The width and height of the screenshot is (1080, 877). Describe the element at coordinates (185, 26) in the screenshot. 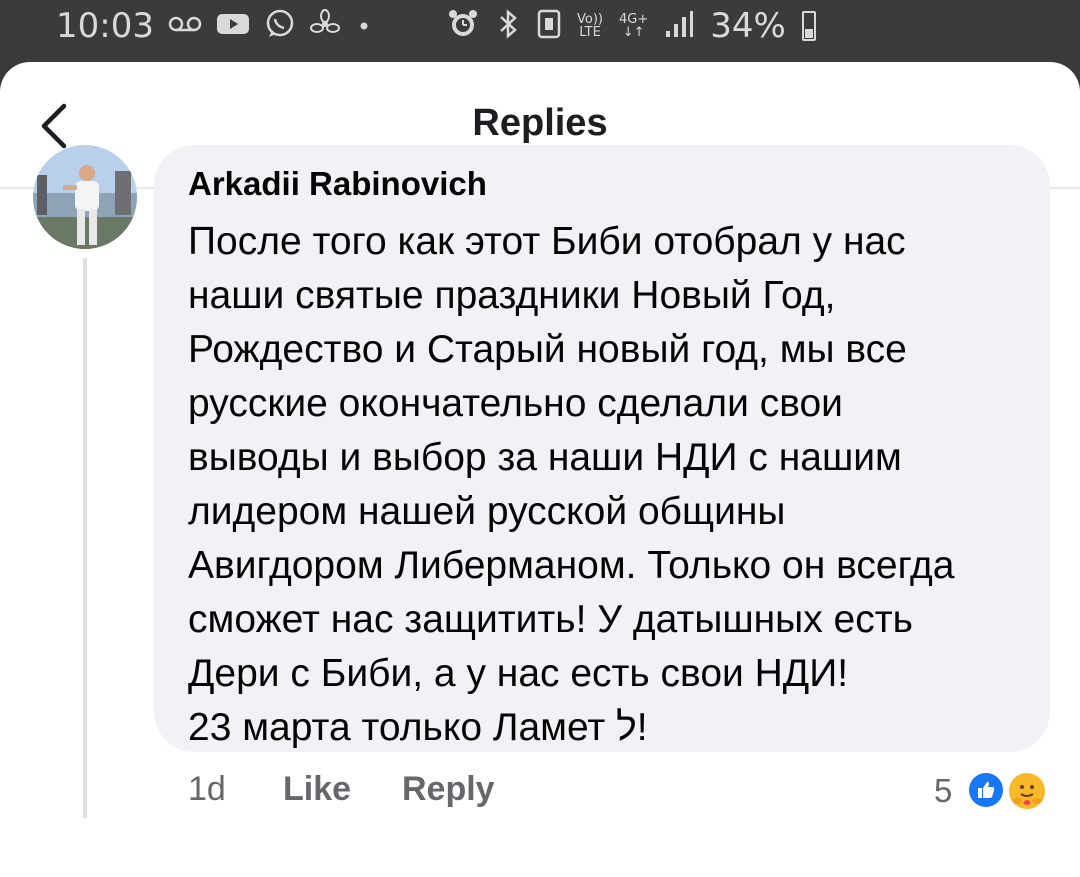

I see `voicemail-icon` at that location.